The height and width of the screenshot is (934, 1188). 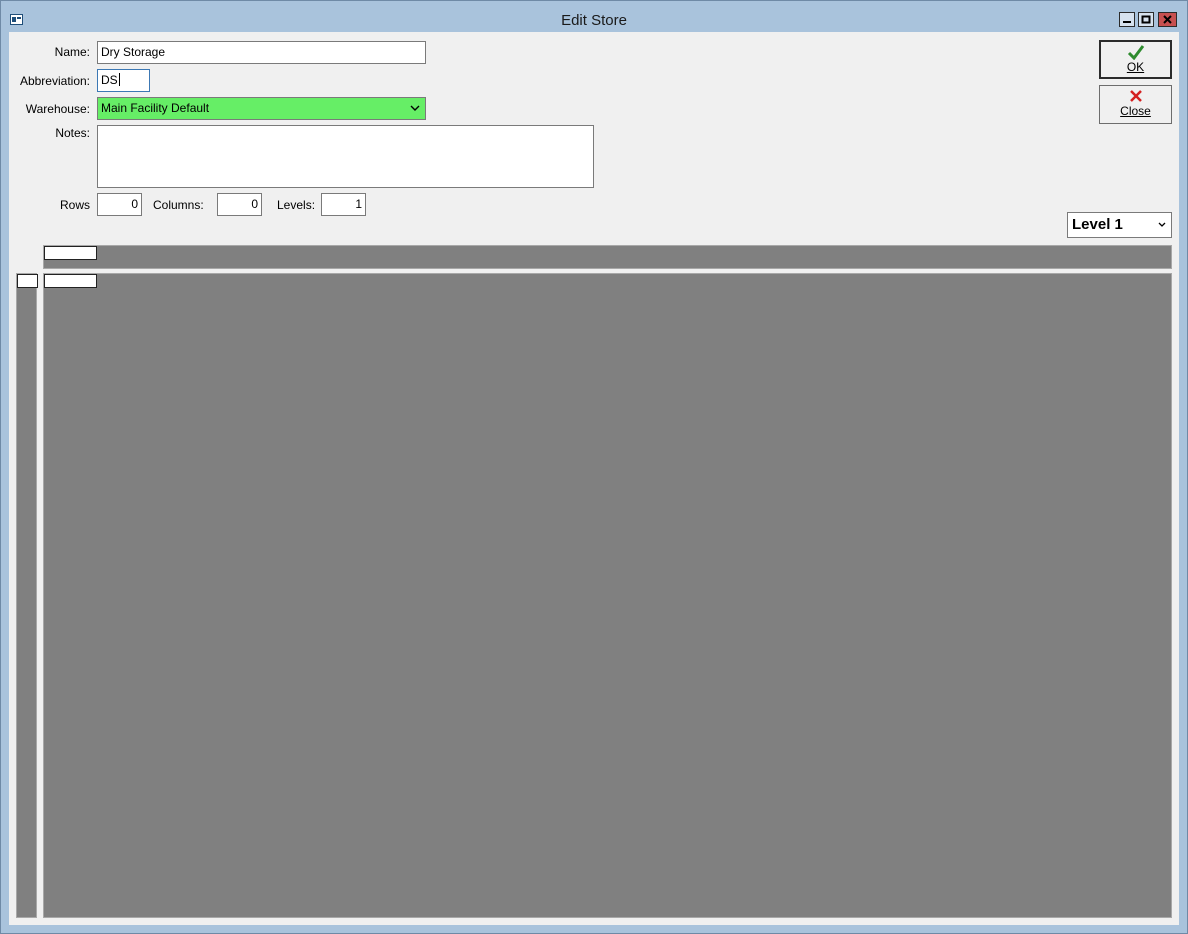 I want to click on columns-label: Columns:, so click(x=178, y=205).